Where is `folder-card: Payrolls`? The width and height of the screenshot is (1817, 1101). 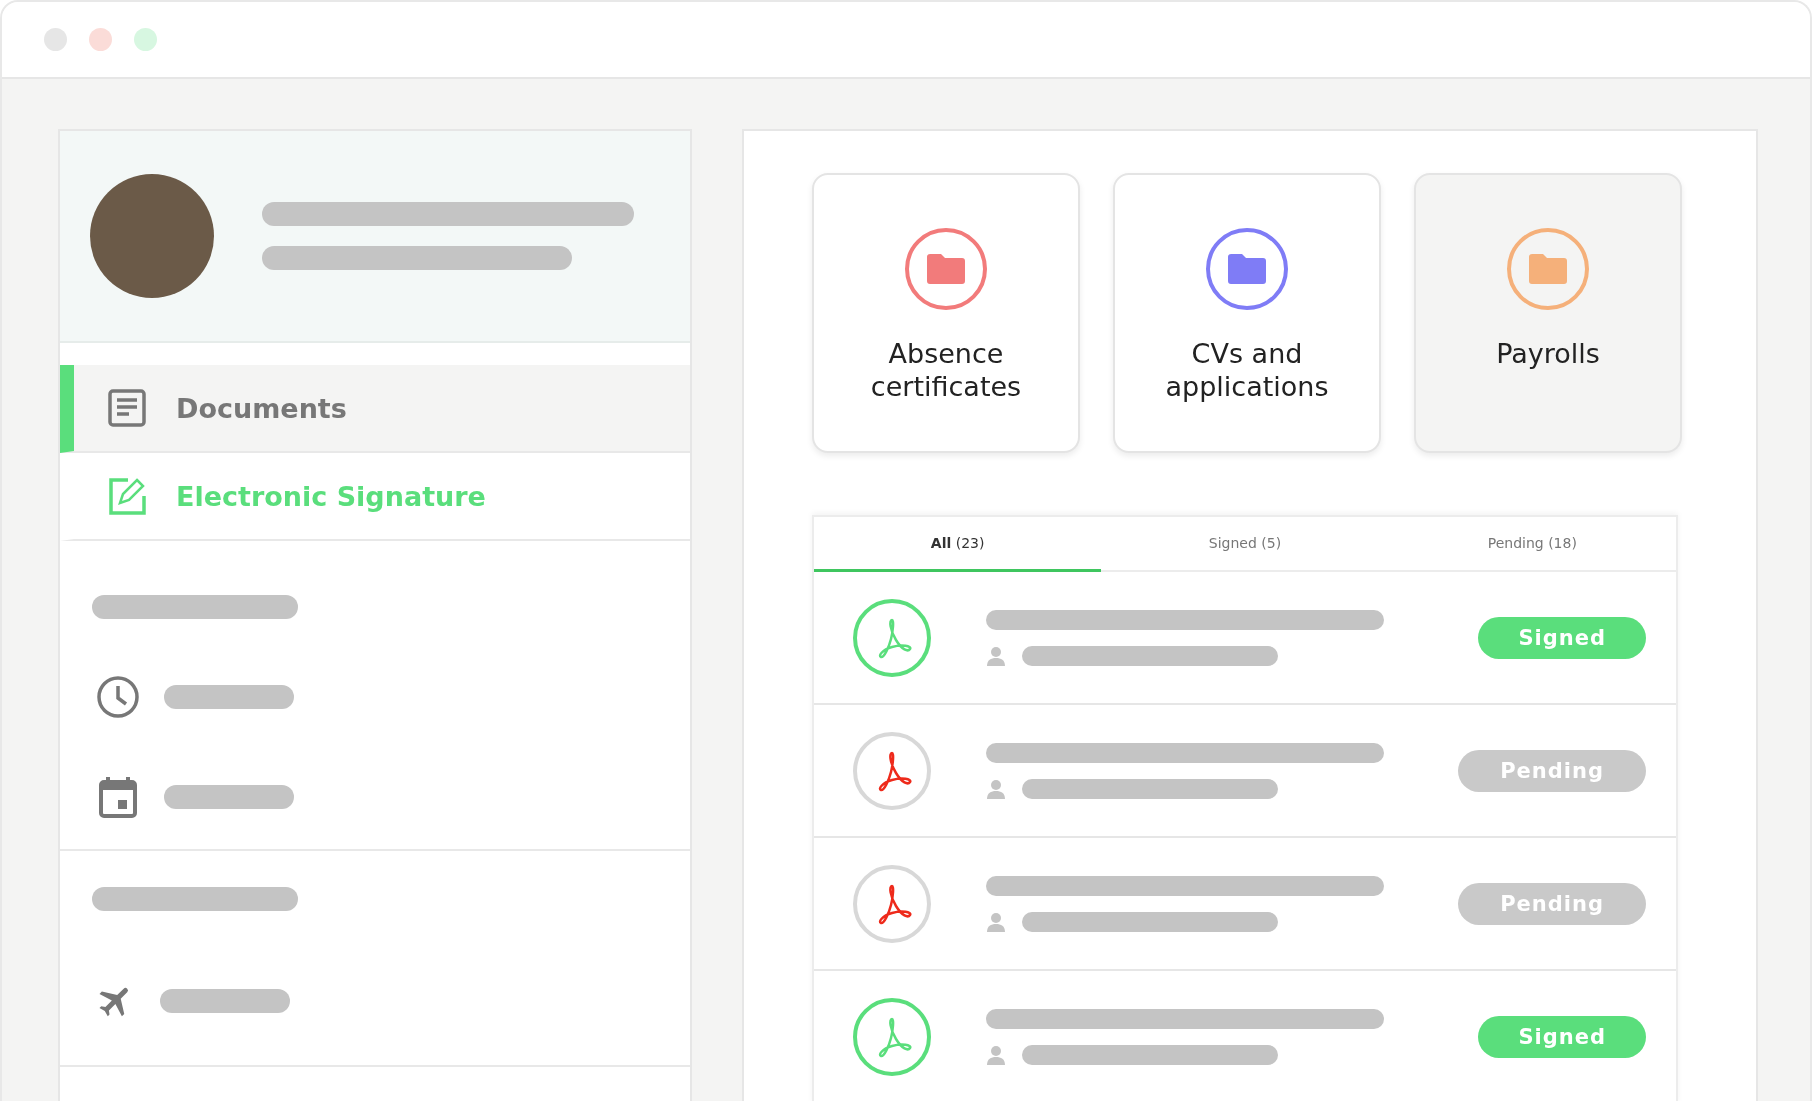
folder-card: Payrolls is located at coordinates (1548, 313).